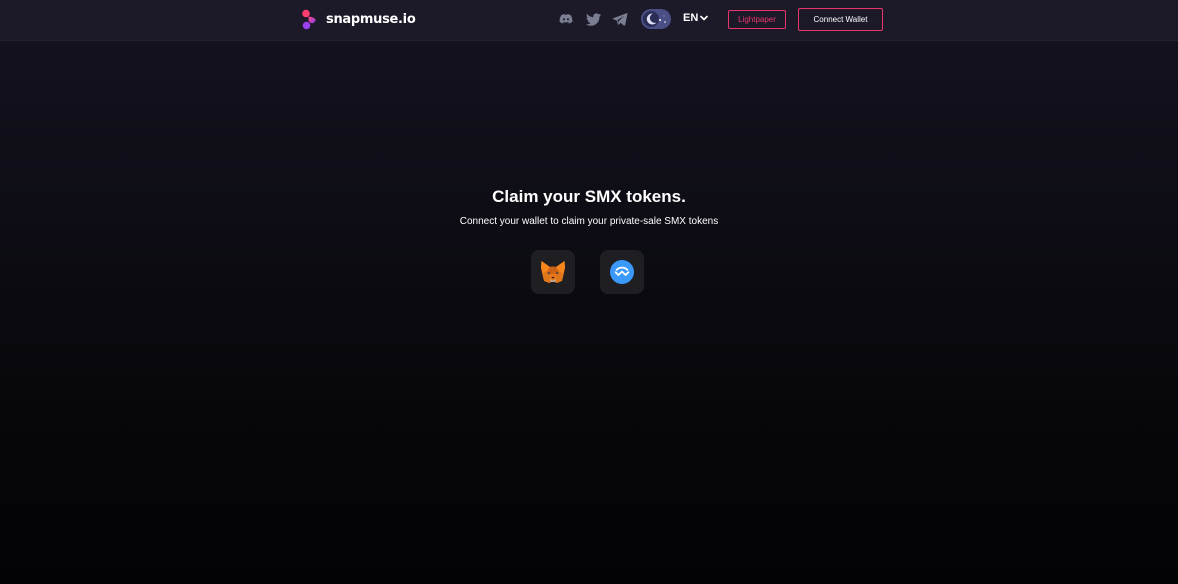 This screenshot has height=584, width=1178. I want to click on walletconnect-wallet-button, so click(622, 272).